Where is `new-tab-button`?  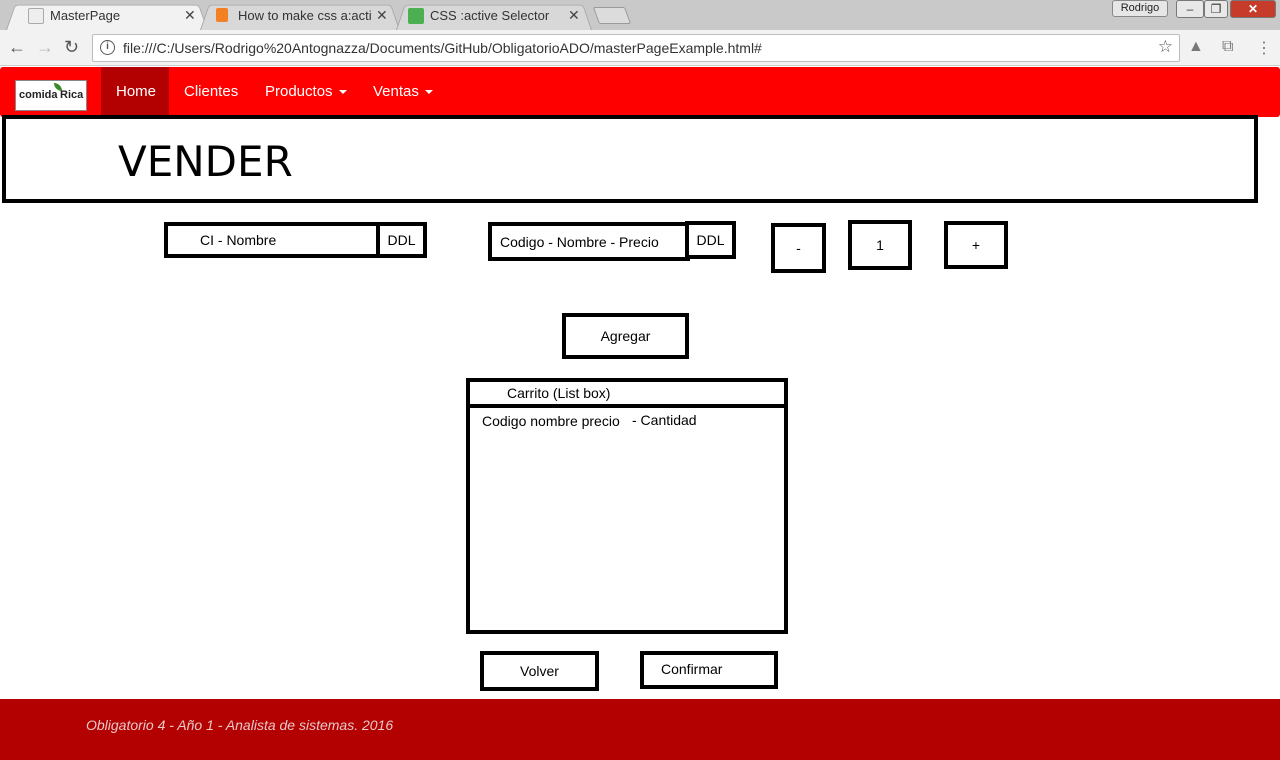
new-tab-button is located at coordinates (612, 15).